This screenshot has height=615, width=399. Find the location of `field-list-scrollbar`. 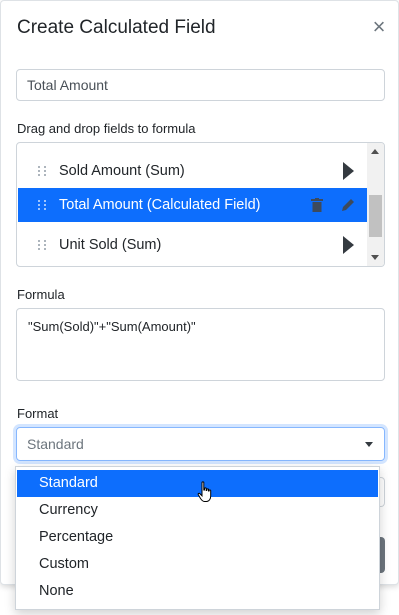

field-list-scrollbar is located at coordinates (375, 204).